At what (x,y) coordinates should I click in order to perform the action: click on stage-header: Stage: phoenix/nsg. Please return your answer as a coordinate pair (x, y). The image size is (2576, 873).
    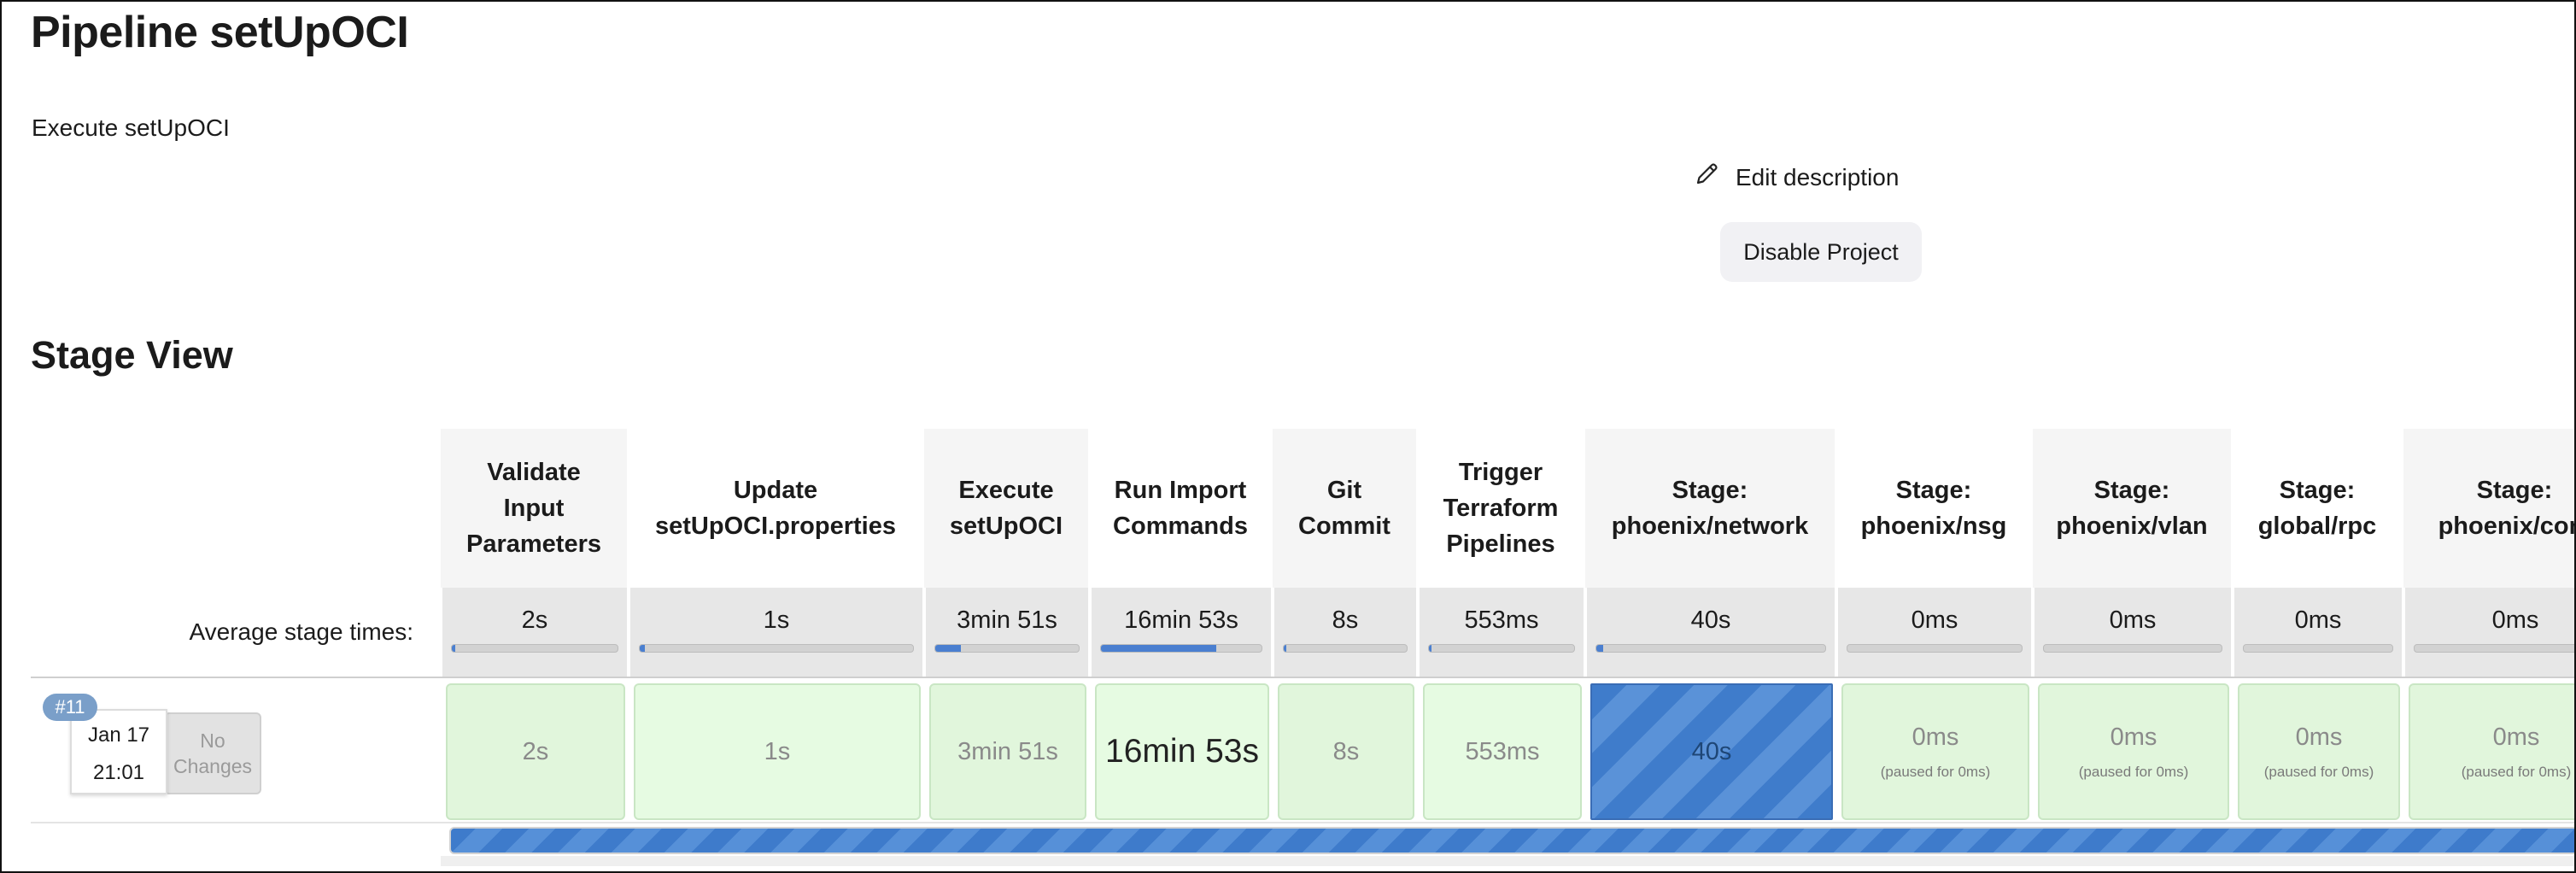
    Looking at the image, I should click on (1933, 508).